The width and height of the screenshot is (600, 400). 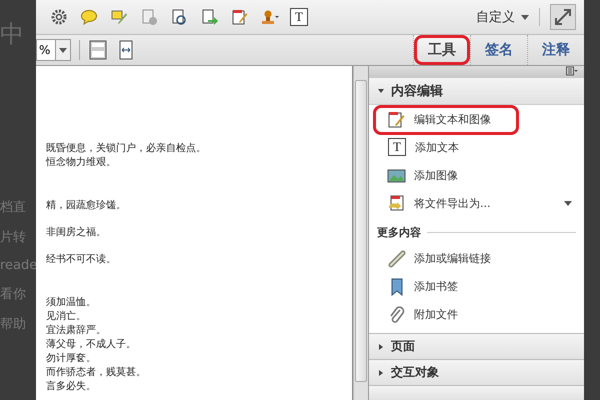 What do you see at coordinates (437, 147) in the screenshot?
I see `tool-item: 添加文本` at bounding box center [437, 147].